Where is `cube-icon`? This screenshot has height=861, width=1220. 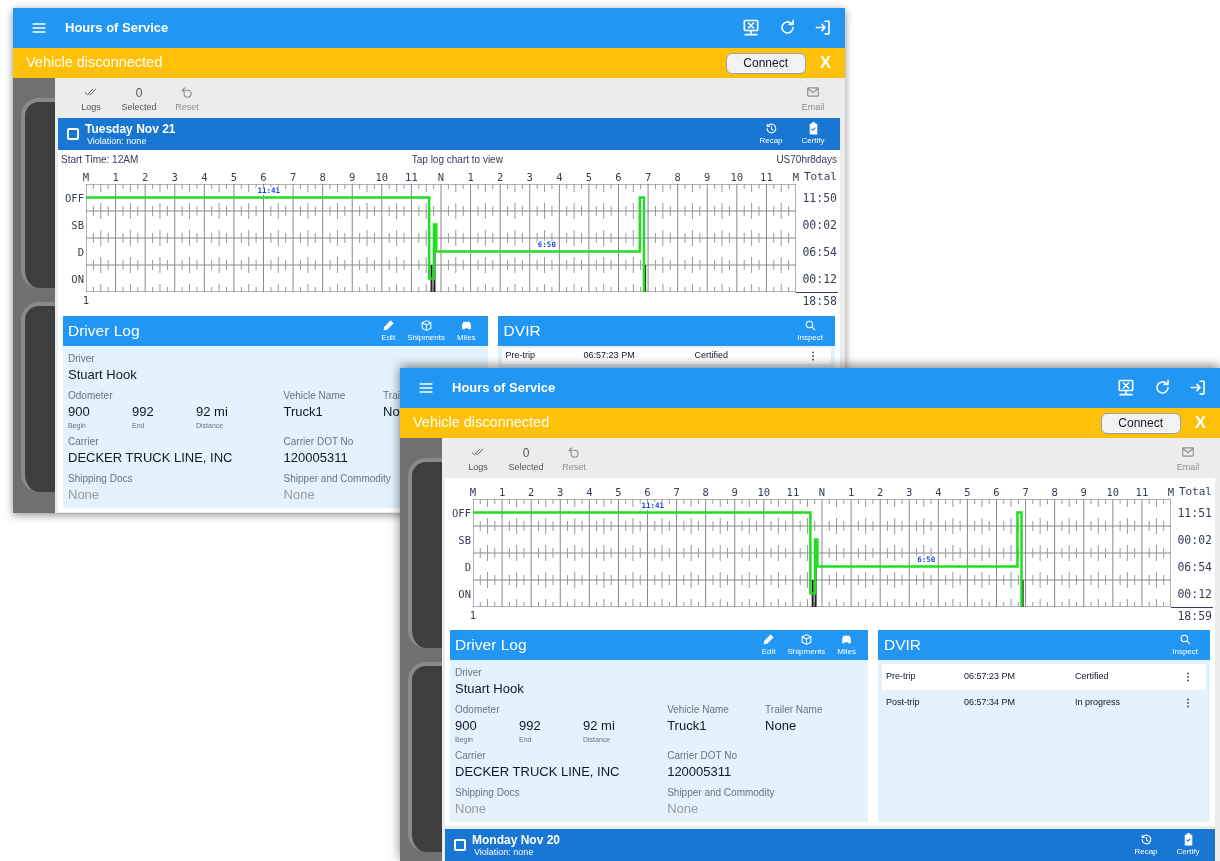
cube-icon is located at coordinates (806, 639).